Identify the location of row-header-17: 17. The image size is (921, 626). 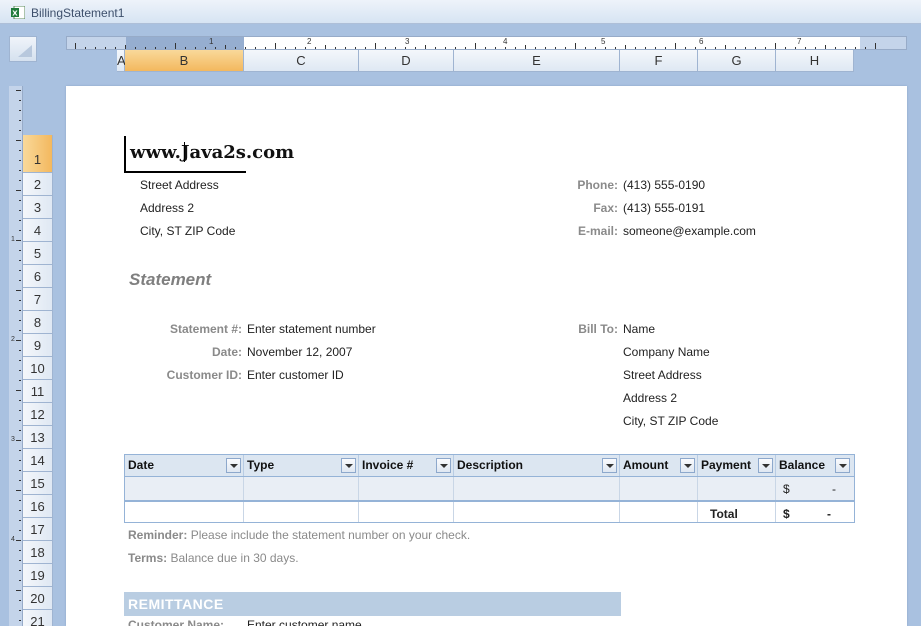
(38, 529).